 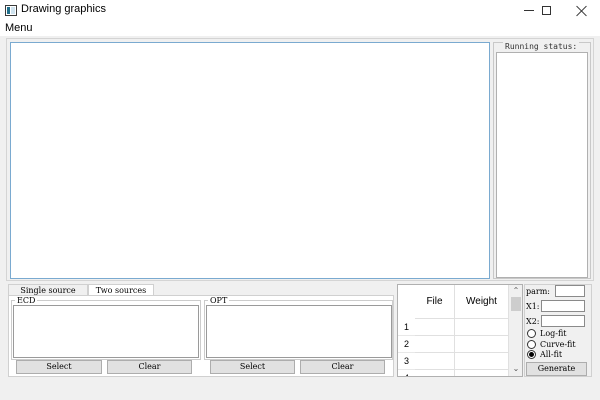 I want to click on file-weight-table: File Weight 1 2 3 4 5, so click(x=460, y=330).